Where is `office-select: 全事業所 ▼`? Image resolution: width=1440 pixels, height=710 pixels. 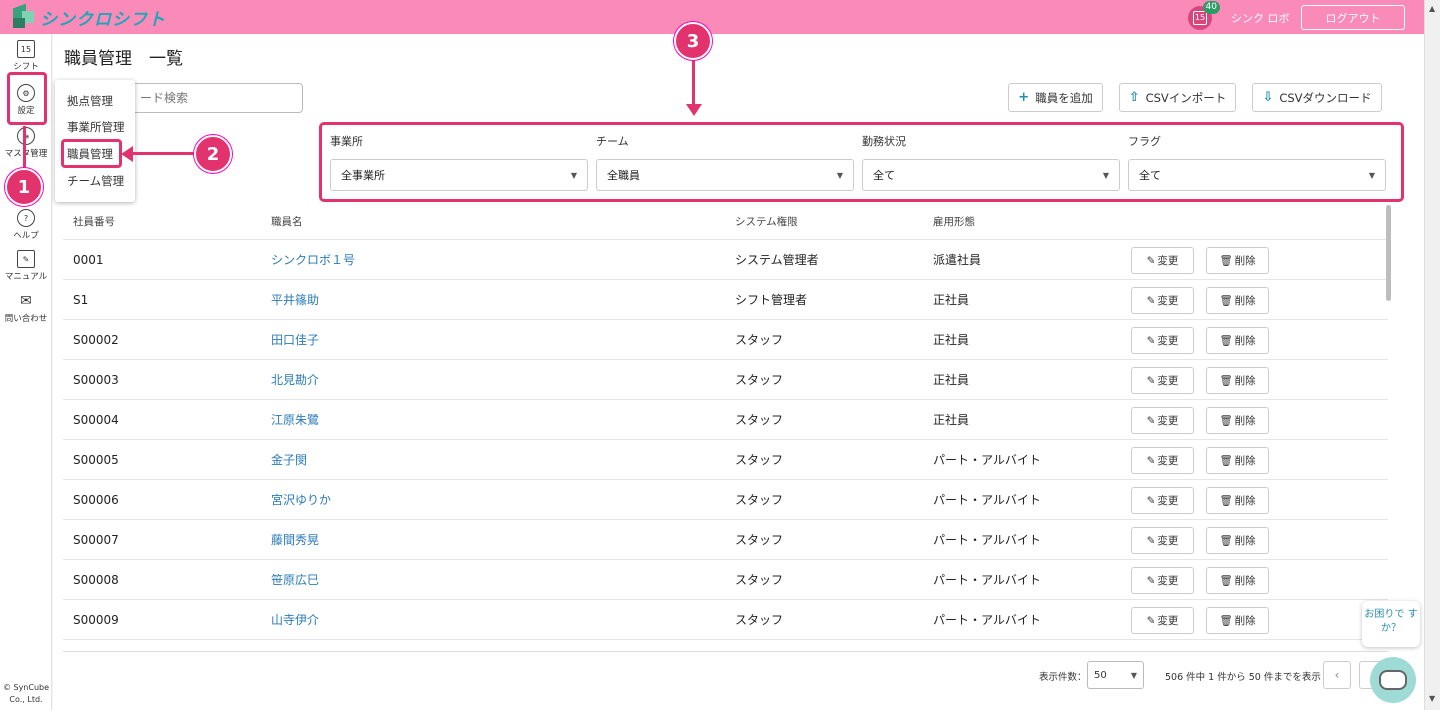
office-select: 全事業所 ▼ is located at coordinates (459, 175).